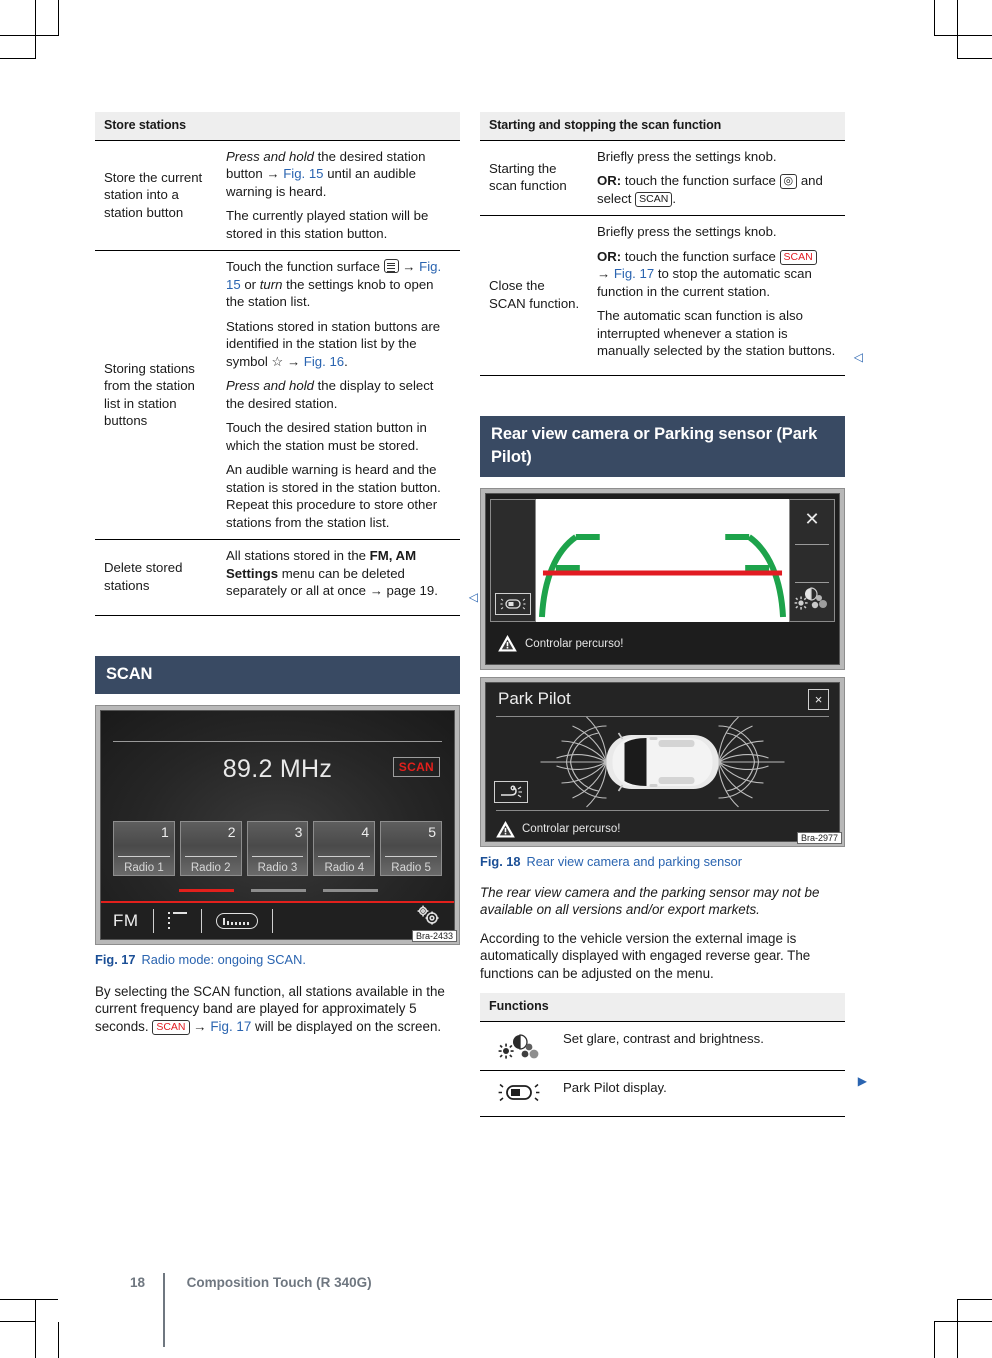 This screenshot has height=1358, width=992. What do you see at coordinates (144, 848) in the screenshot?
I see `preset-button: 1 Radio 1` at bounding box center [144, 848].